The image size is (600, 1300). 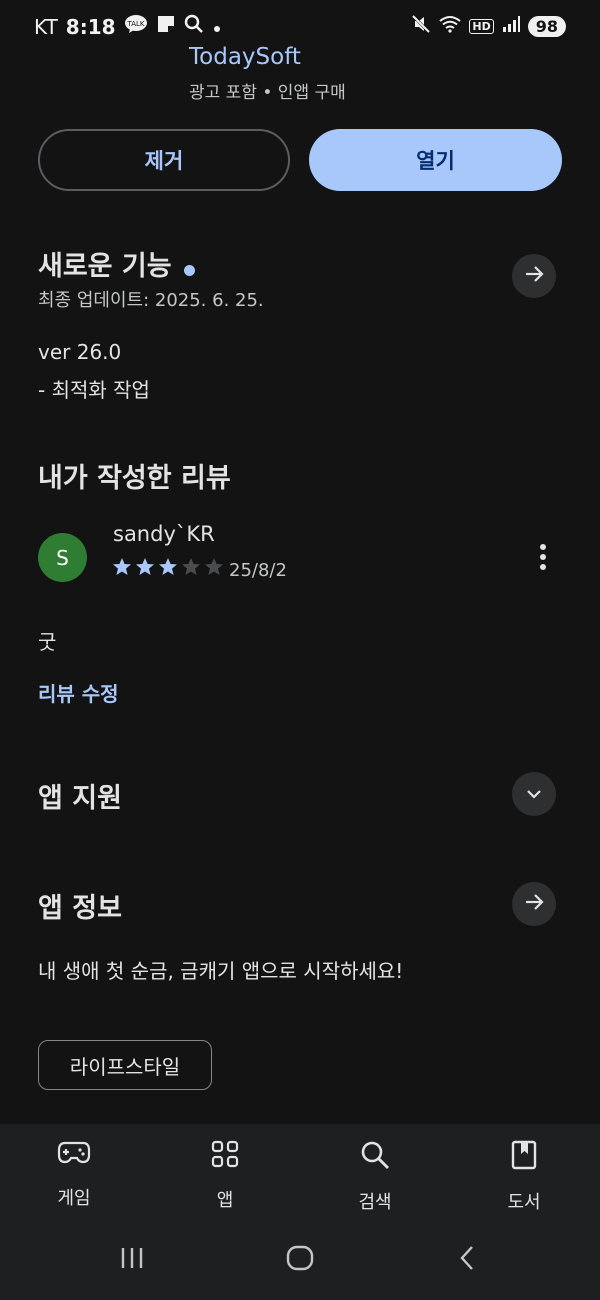 What do you see at coordinates (225, 1156) in the screenshot?
I see `apps-grid-icon` at bounding box center [225, 1156].